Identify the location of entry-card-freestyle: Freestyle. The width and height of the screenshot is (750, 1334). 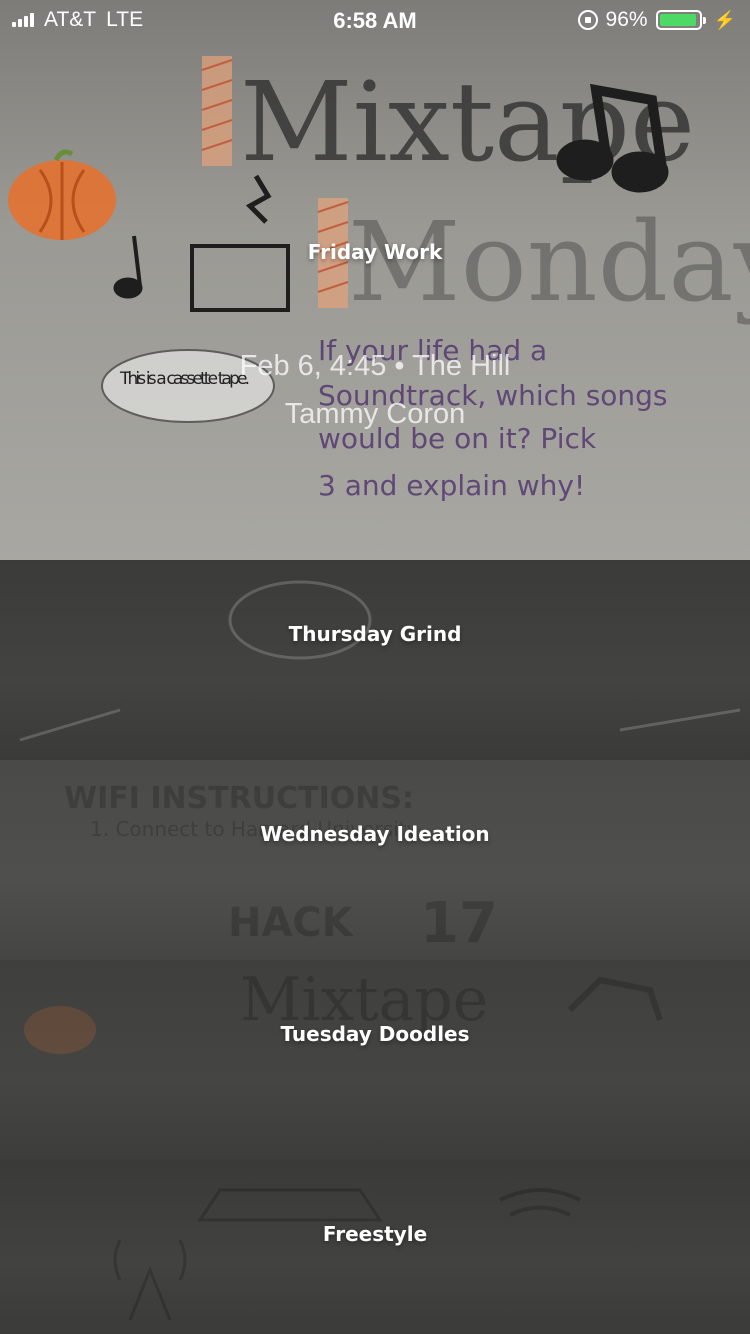
(375, 1247).